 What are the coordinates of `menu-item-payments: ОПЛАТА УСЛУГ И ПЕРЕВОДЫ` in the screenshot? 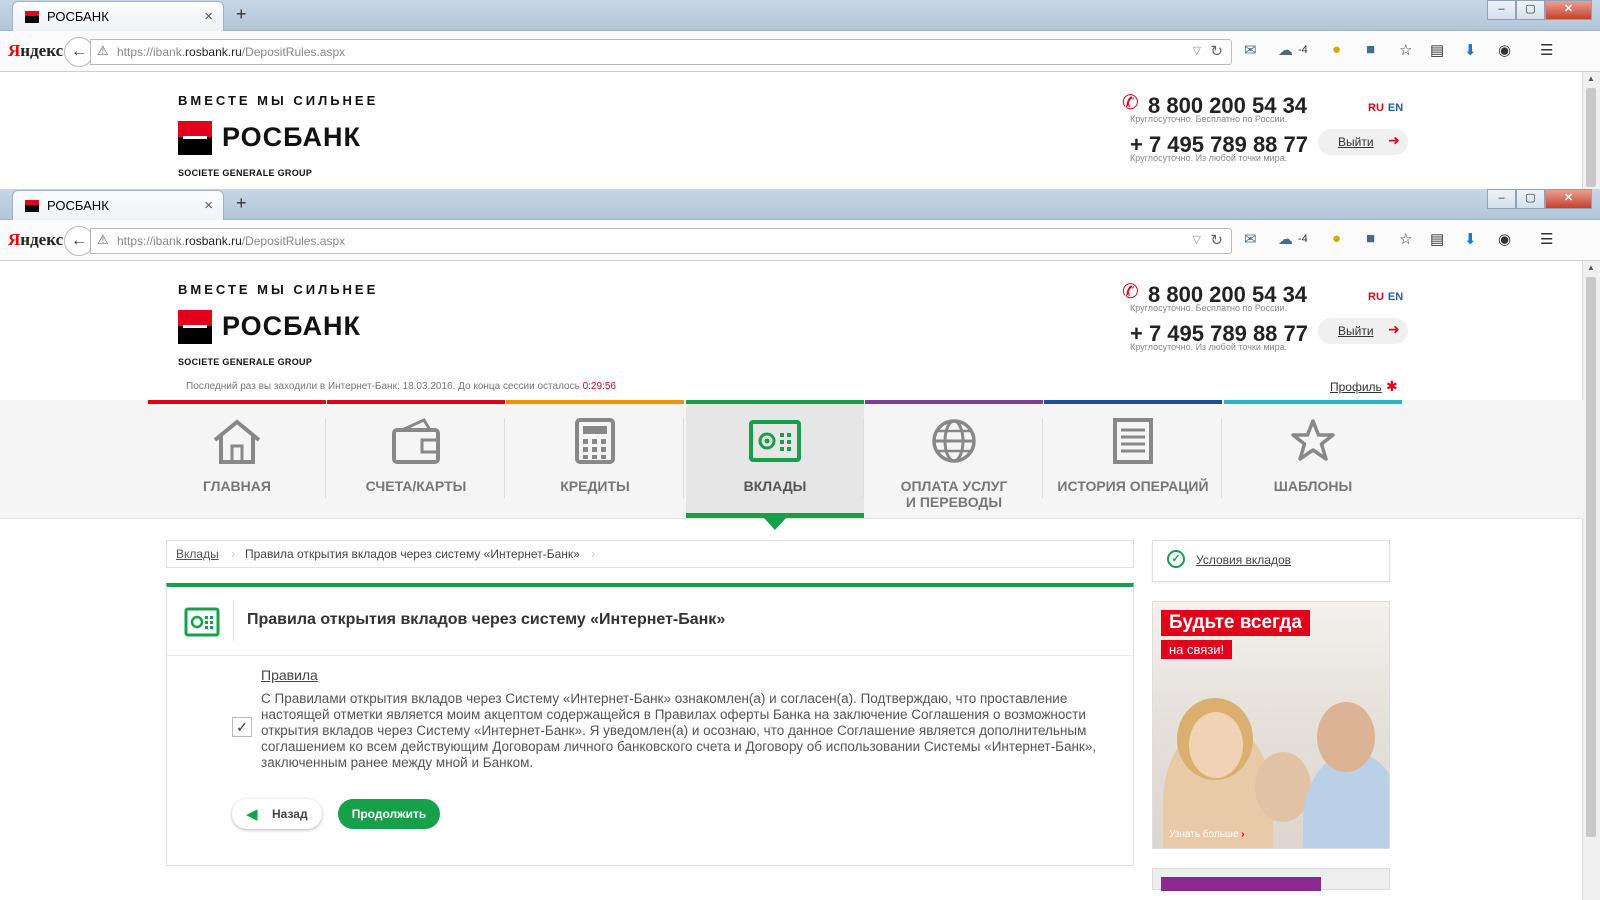 It's located at (954, 459).